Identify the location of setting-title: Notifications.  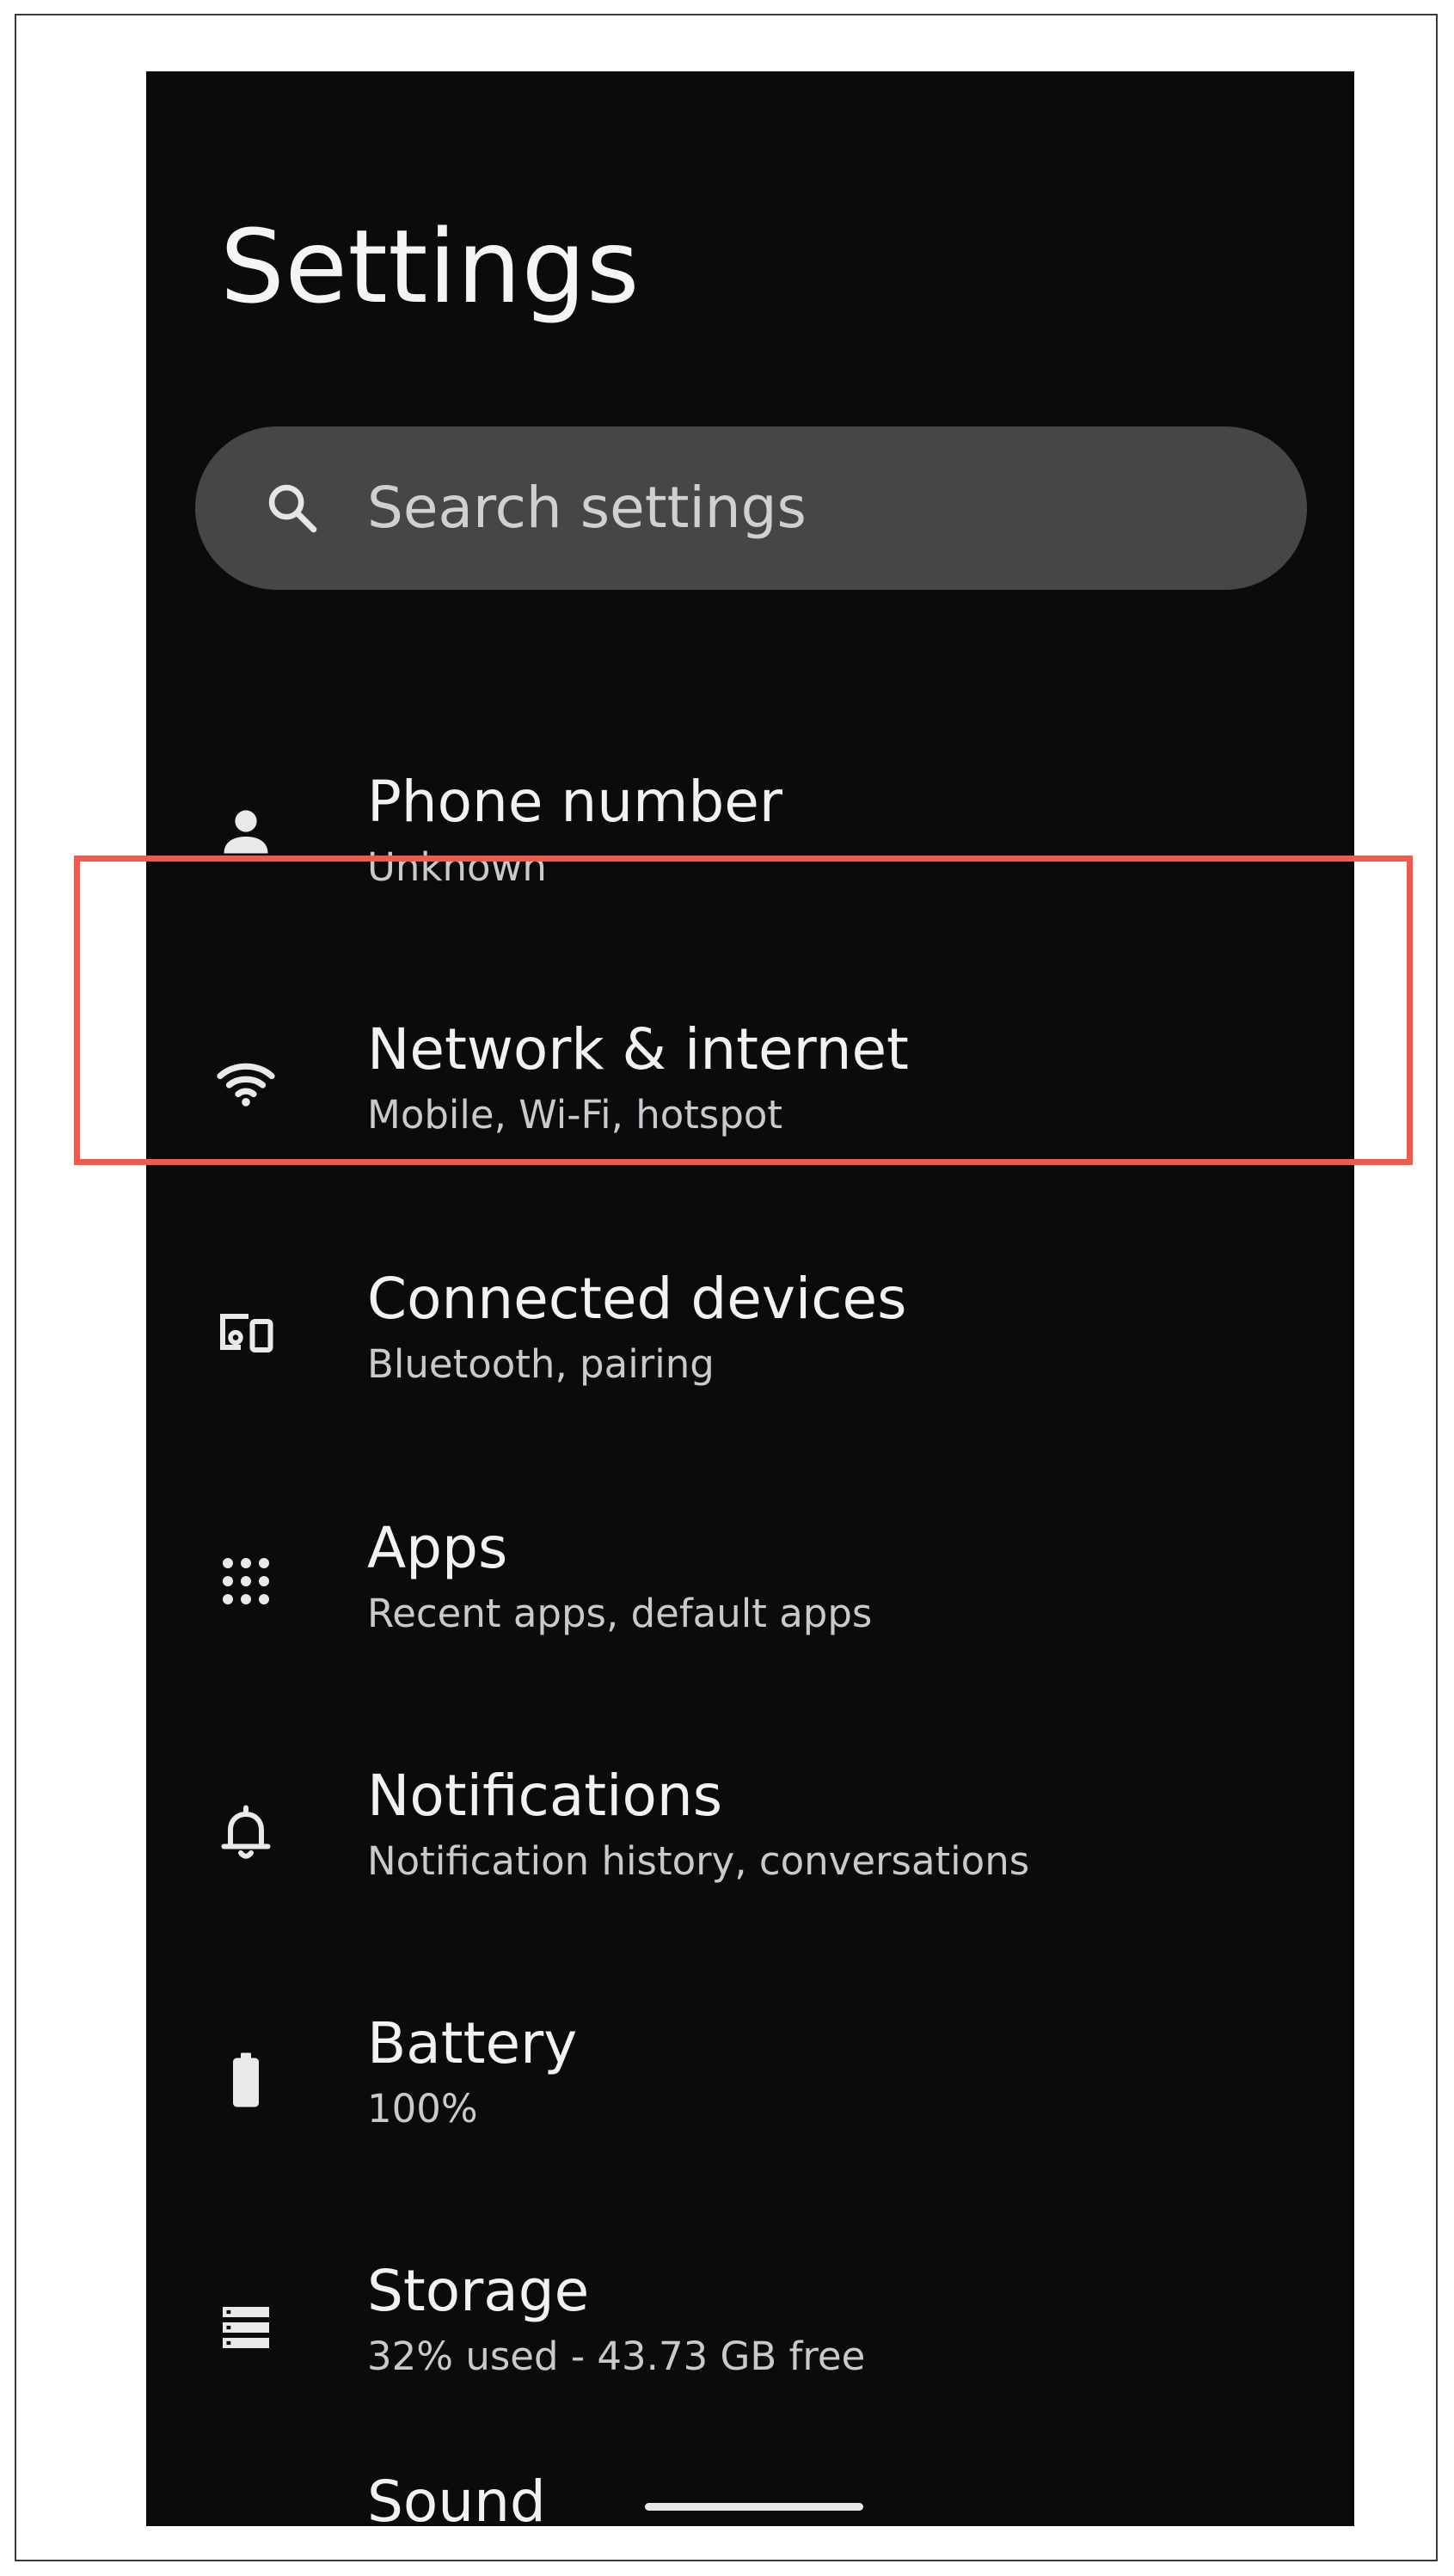
(545, 1796).